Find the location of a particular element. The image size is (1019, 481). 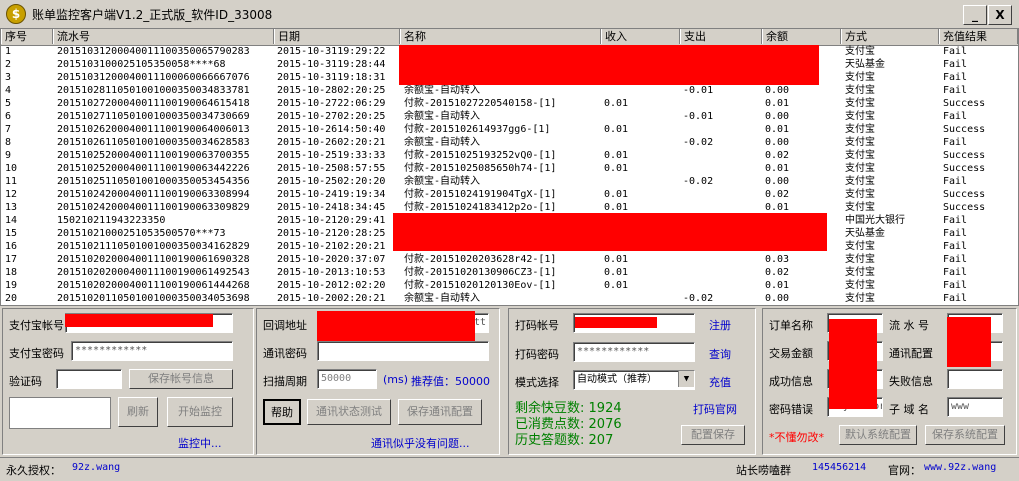

scan-unit: (ms) is located at coordinates (396, 379).